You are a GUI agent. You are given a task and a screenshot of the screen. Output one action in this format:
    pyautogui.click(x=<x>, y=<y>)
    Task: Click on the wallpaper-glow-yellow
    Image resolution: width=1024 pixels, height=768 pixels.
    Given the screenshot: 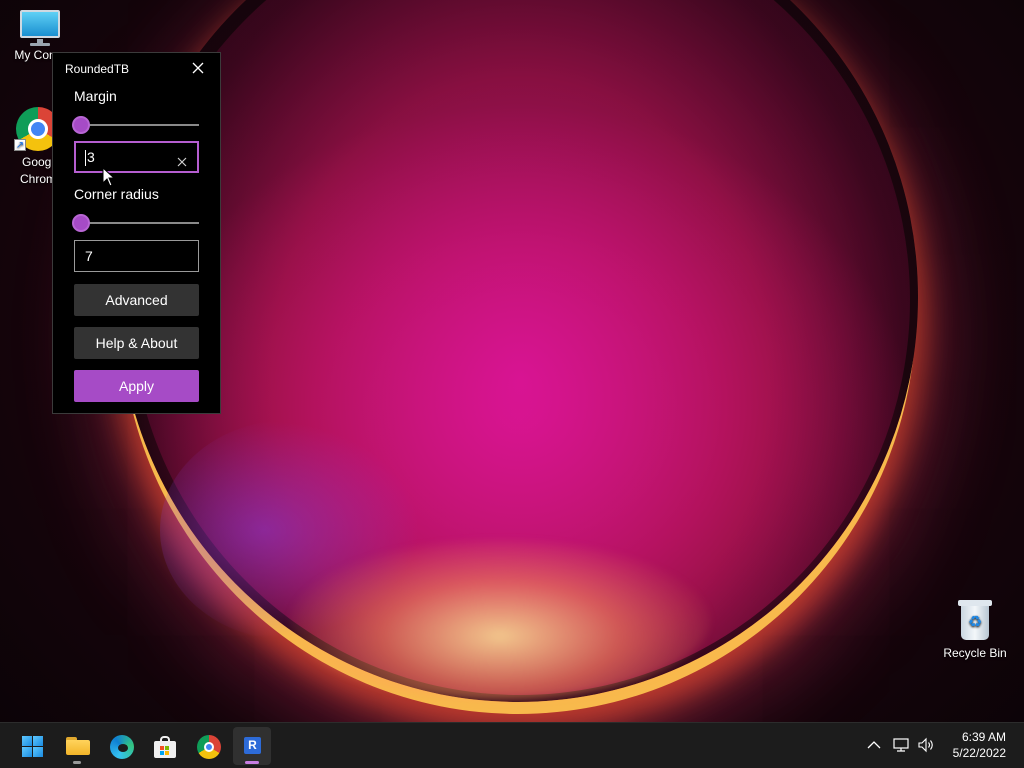 What is the action you would take?
    pyautogui.click(x=500, y=620)
    